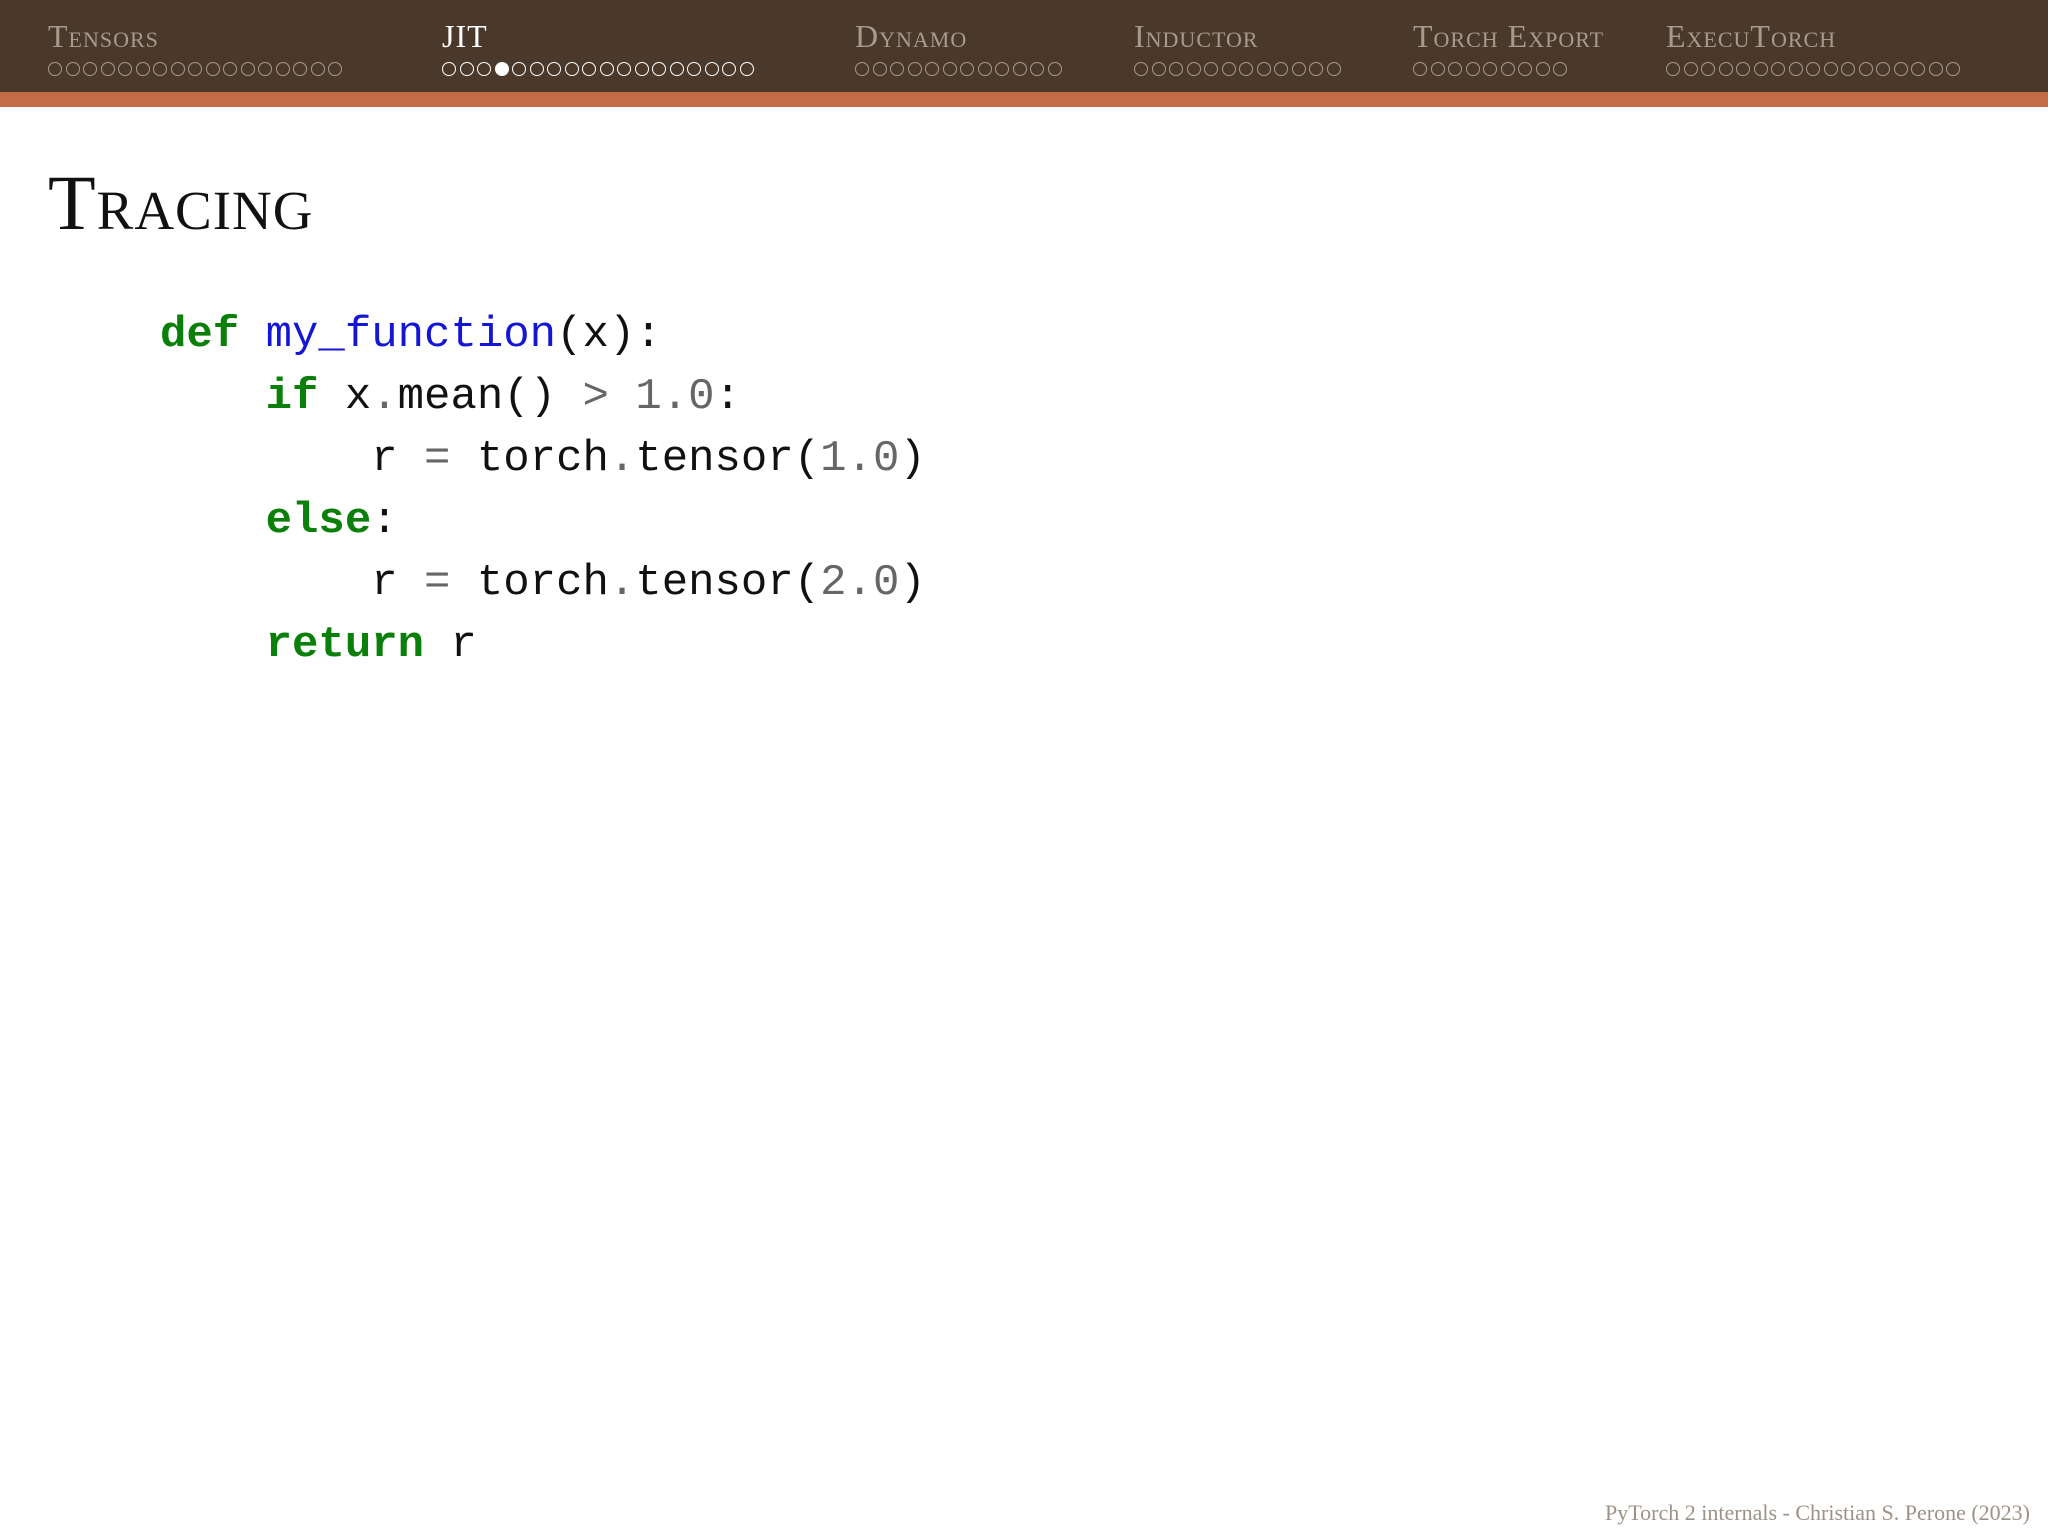 The height and width of the screenshot is (1536, 2048). Describe the element at coordinates (1815, 36) in the screenshot. I see `nav-section-title: ExecuTorch` at that location.